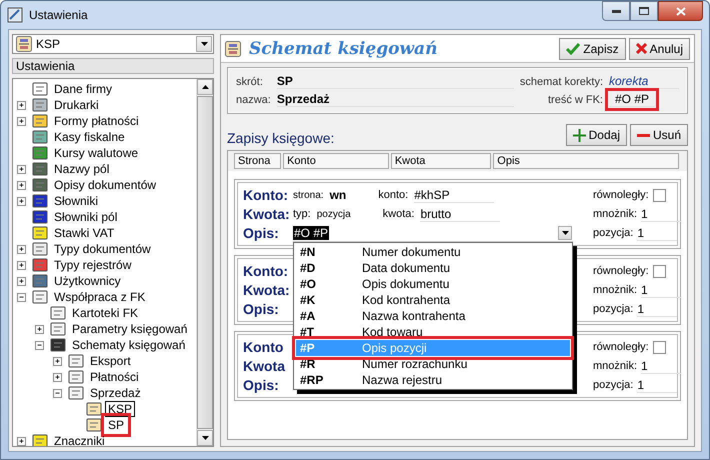  I want to click on row-label: Kwota:, so click(267, 290).